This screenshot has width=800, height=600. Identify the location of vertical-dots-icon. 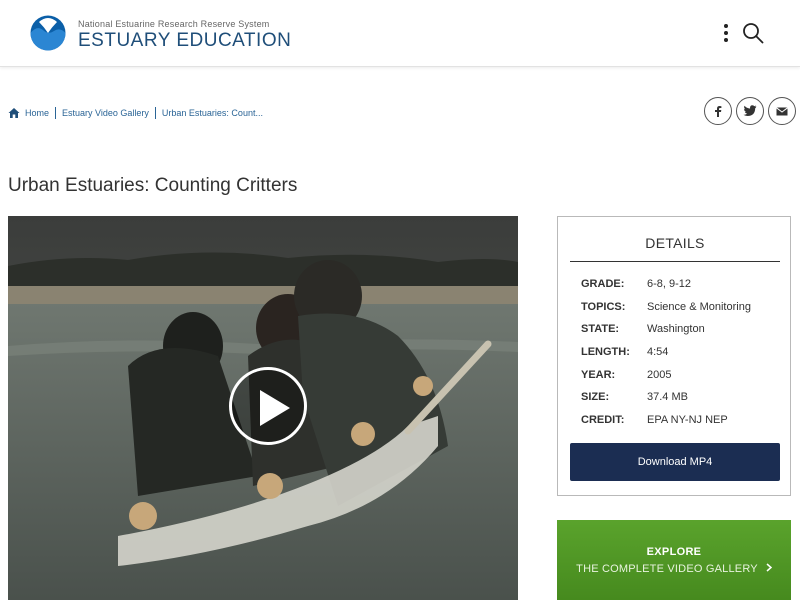
(726, 33).